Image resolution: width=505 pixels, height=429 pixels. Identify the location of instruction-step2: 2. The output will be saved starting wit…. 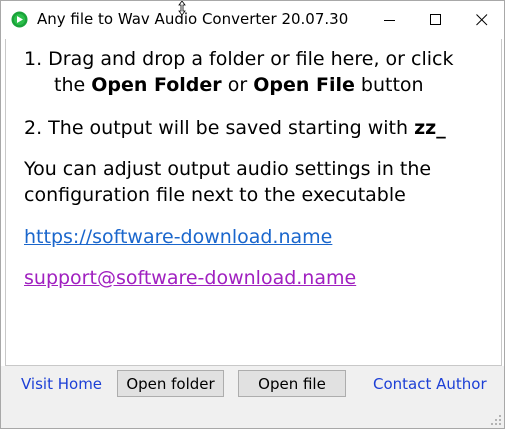
(235, 128).